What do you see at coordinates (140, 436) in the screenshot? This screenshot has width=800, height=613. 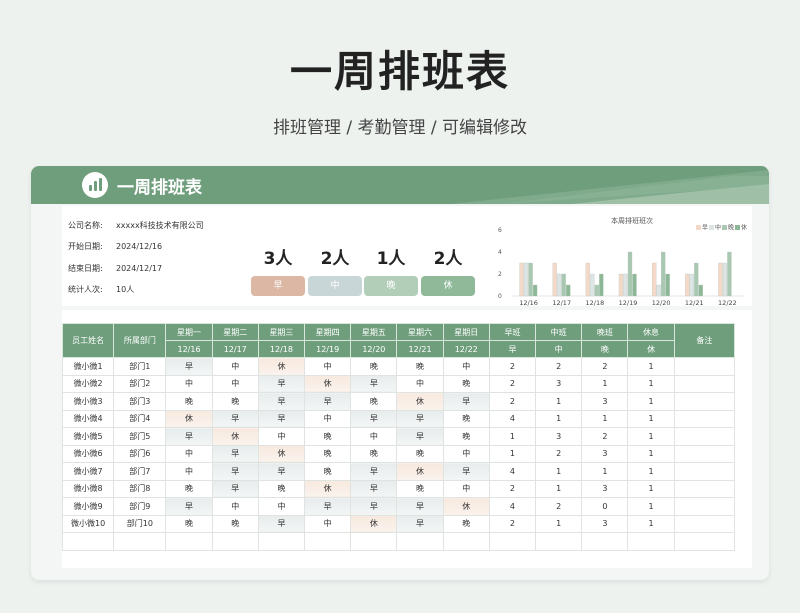 I see `department-cell: 部门5` at bounding box center [140, 436].